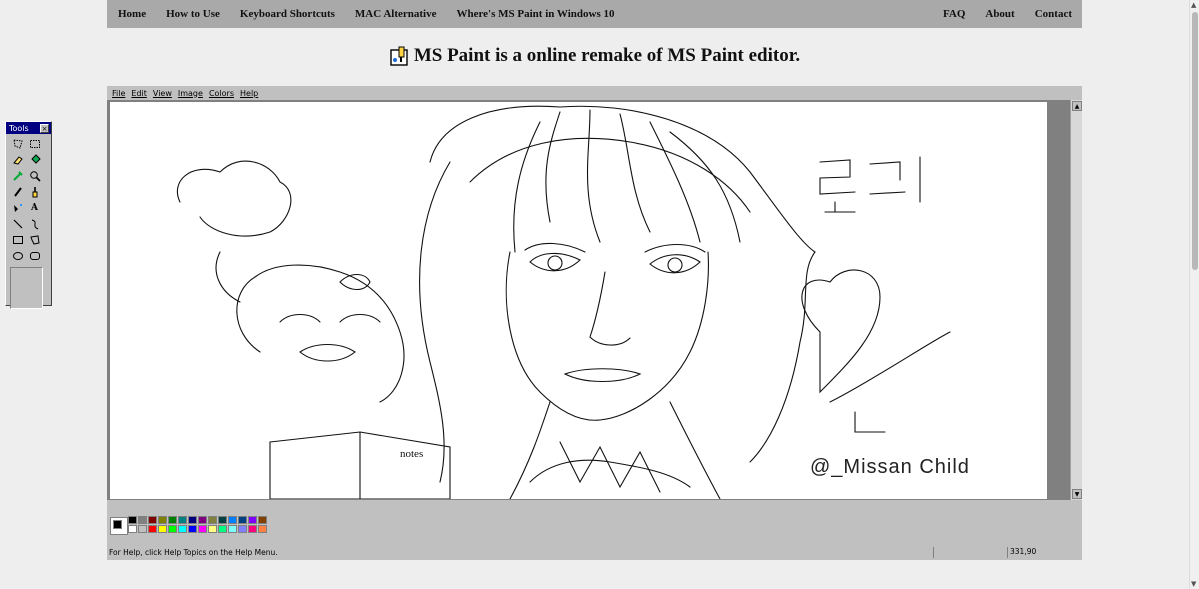  What do you see at coordinates (34, 223) in the screenshot?
I see `tool-curve-icon` at bounding box center [34, 223].